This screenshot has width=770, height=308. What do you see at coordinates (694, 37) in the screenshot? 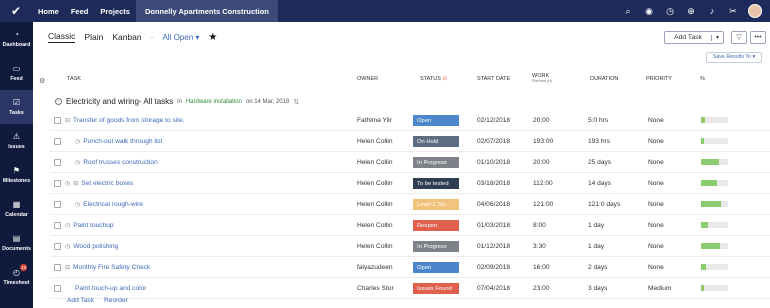
I see `add-task-button: Add Task ▼` at bounding box center [694, 37].